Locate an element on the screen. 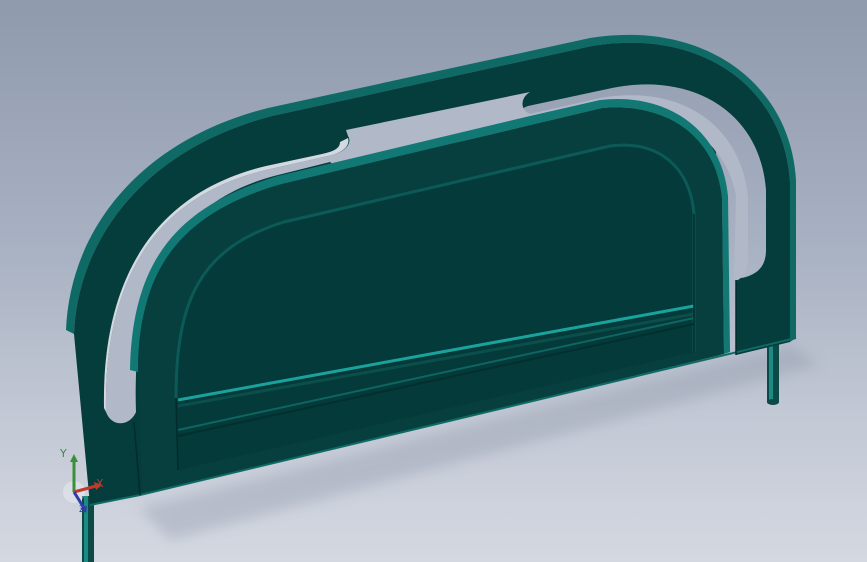 This screenshot has width=867, height=562. right-leg is located at coordinates (773, 372).